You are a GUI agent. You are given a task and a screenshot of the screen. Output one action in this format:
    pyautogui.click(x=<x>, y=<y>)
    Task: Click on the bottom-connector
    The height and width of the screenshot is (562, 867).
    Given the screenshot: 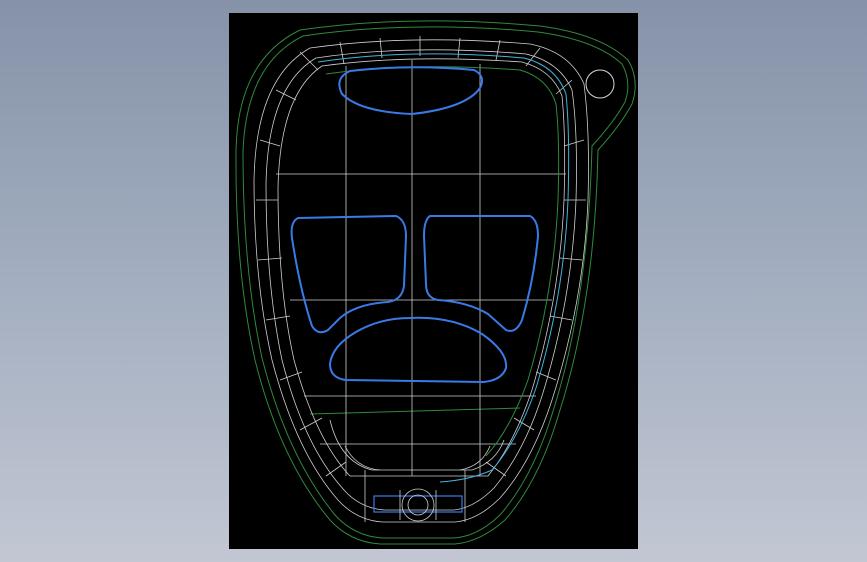 What is the action you would take?
    pyautogui.click(x=418, y=505)
    